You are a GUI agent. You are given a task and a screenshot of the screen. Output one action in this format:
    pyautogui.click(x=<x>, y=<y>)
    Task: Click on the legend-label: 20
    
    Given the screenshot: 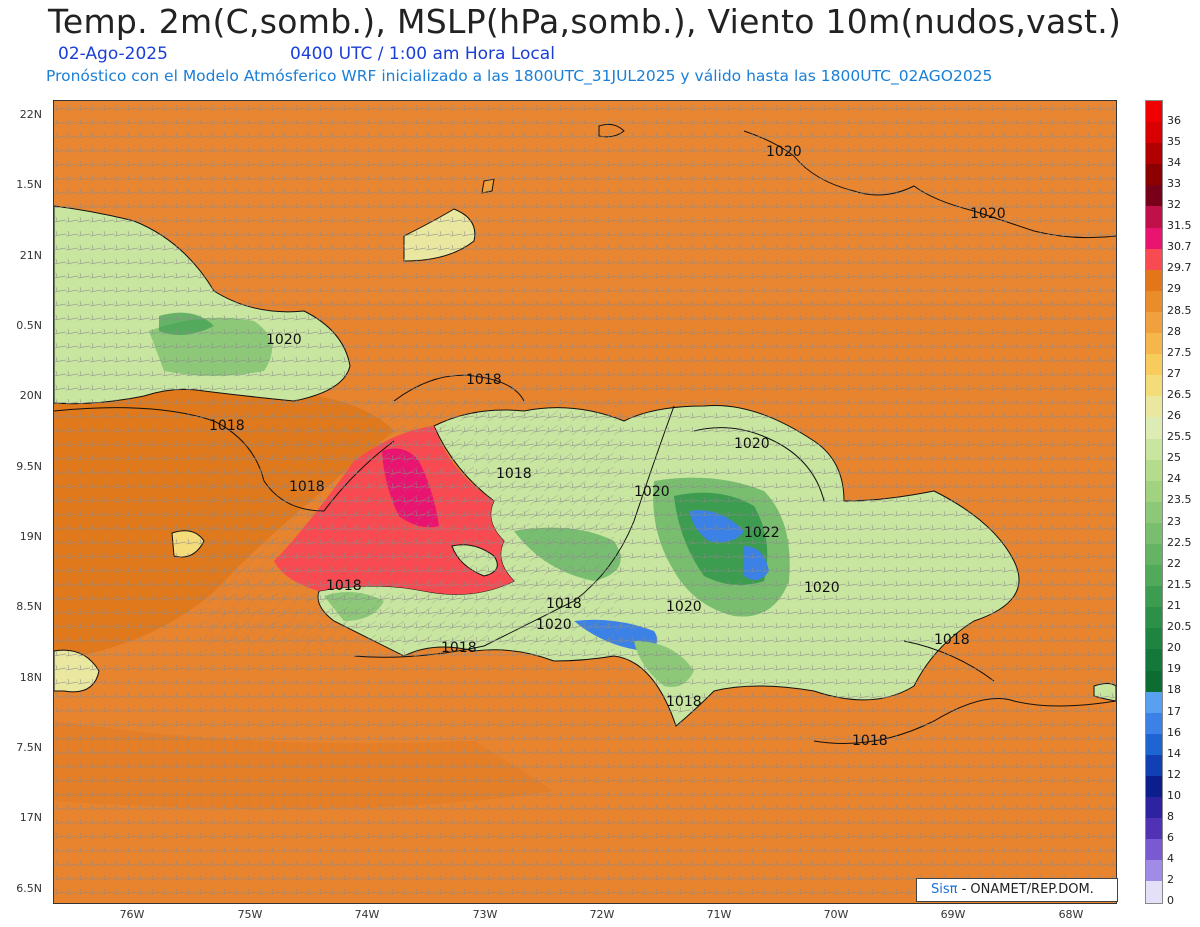 What is the action you would take?
    pyautogui.click(x=1174, y=648)
    